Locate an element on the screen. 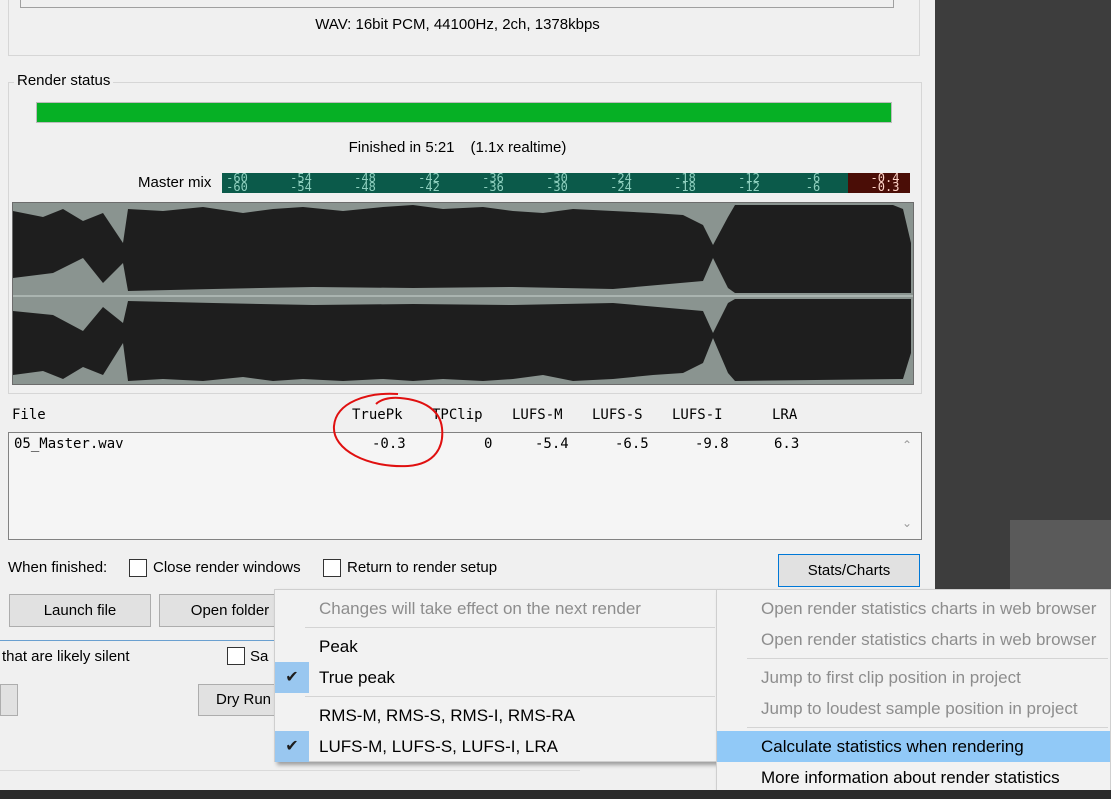 The width and height of the screenshot is (1111, 799). menu-item-jump-first-clip: Jump to first clip position in project is located at coordinates (913, 677).